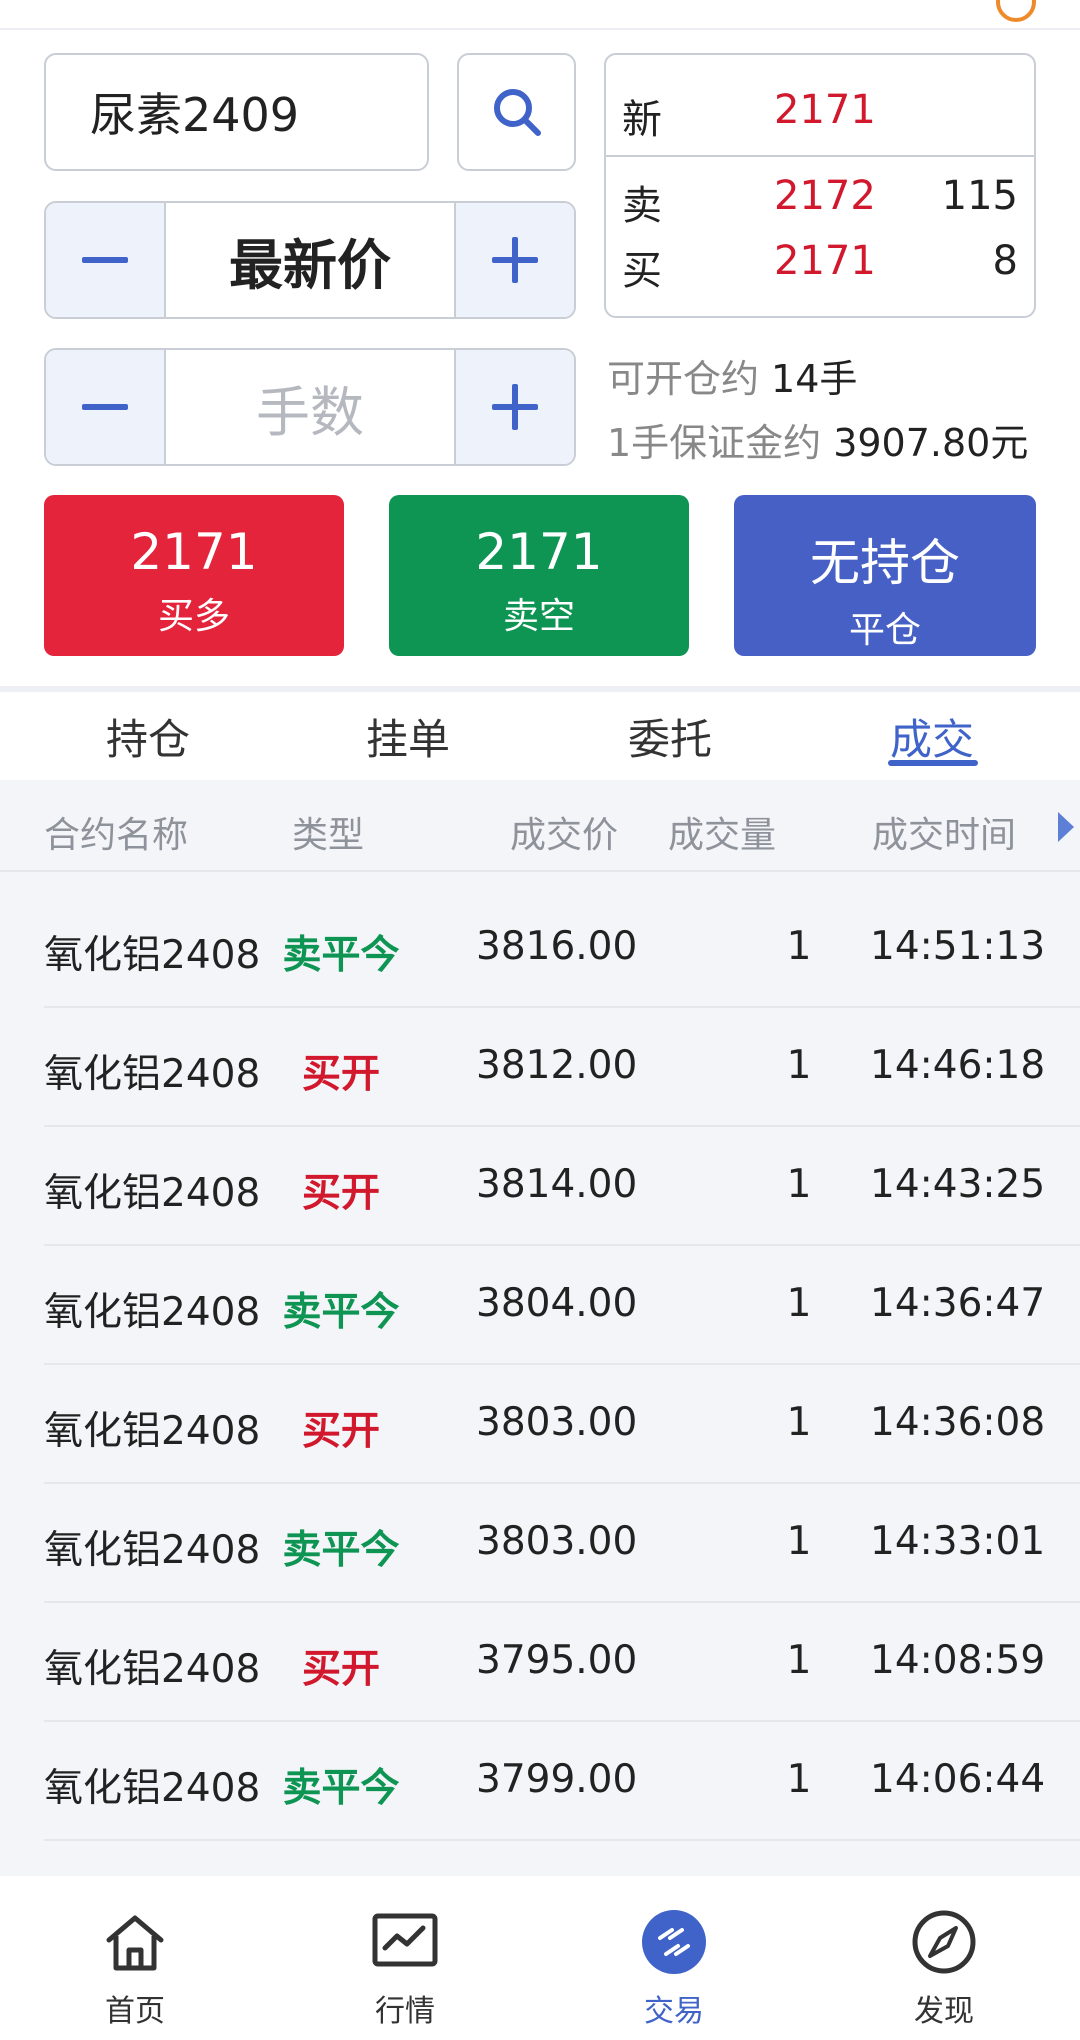  Describe the element at coordinates (722, 835) in the screenshot. I see `header-volume: 成交量` at that location.